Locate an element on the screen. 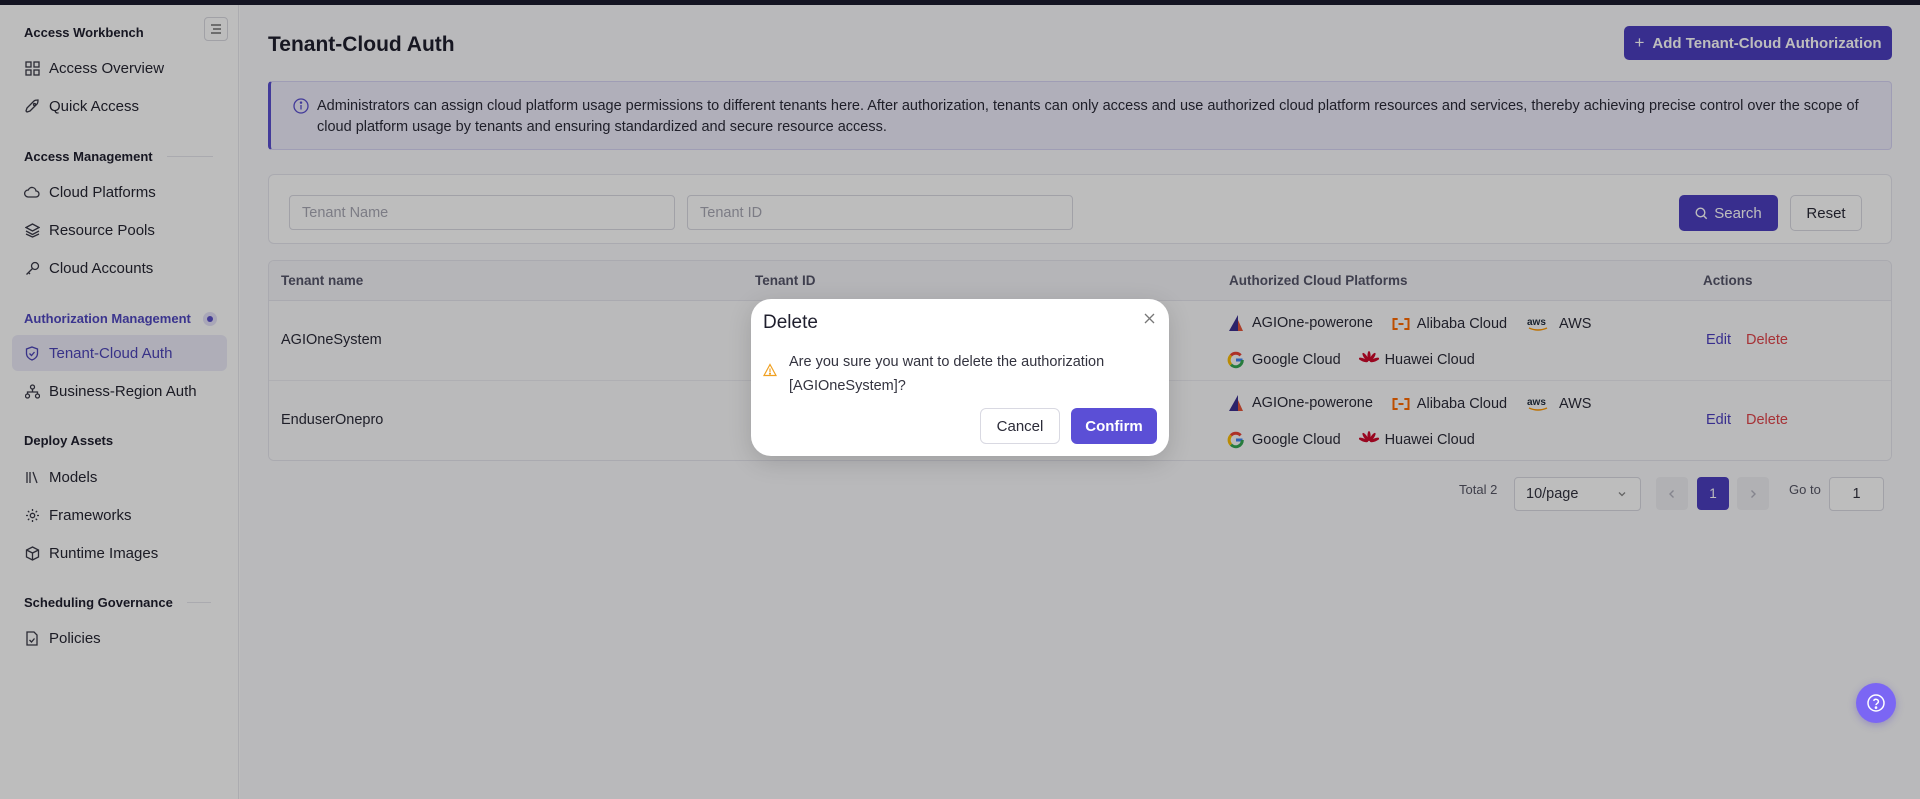 The height and width of the screenshot is (799, 1920). help-button is located at coordinates (1876, 703).